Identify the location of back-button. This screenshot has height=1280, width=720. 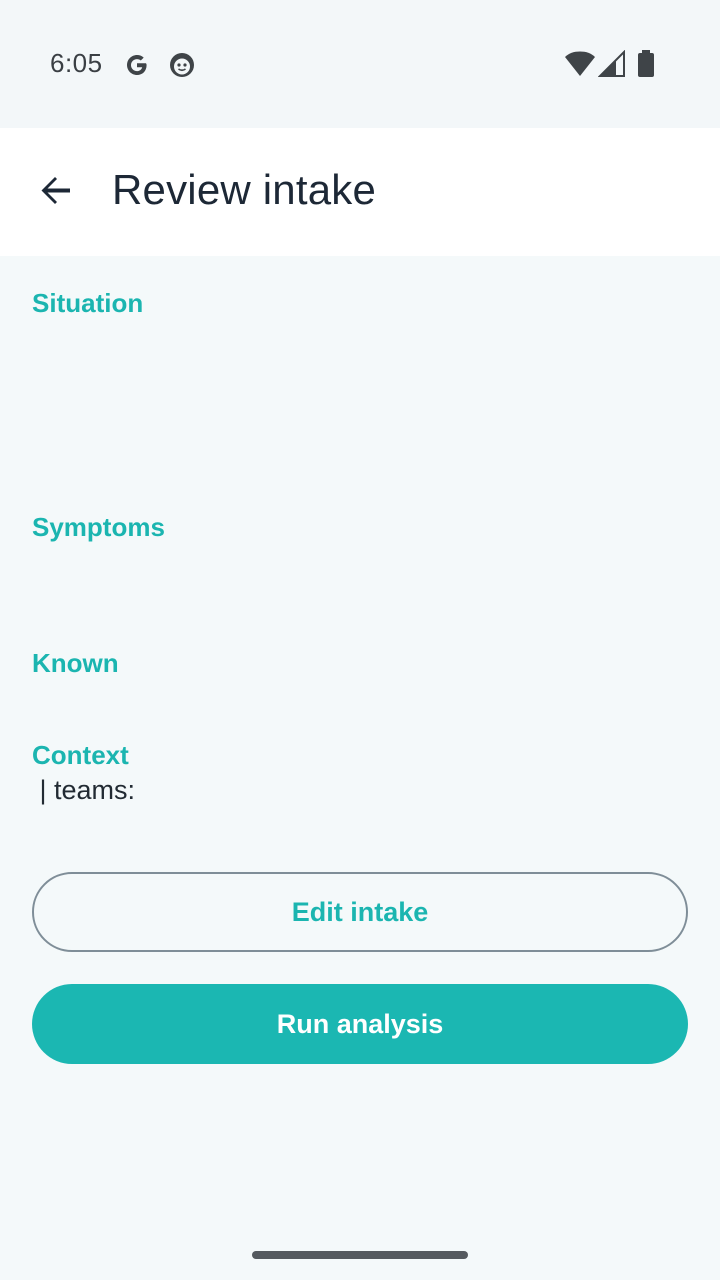
(56, 192).